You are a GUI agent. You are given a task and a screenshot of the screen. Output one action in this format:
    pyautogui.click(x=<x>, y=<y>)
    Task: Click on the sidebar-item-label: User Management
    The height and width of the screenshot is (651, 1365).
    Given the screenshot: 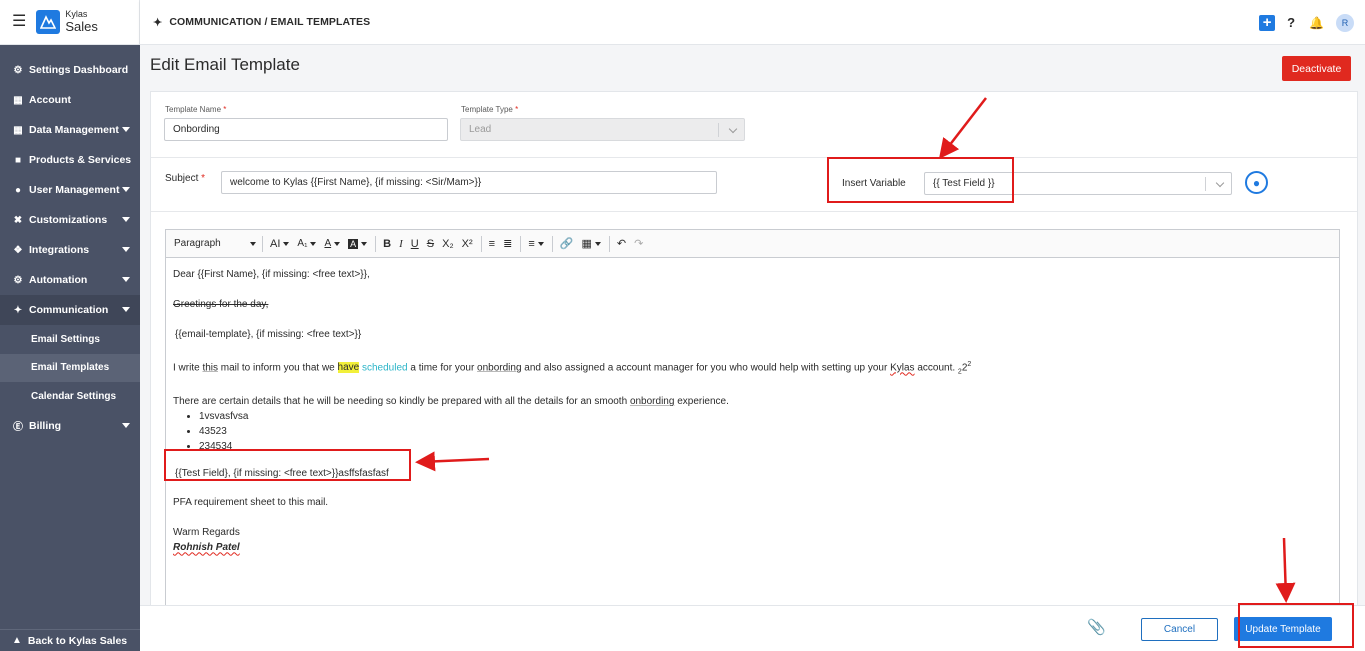 What is the action you would take?
    pyautogui.click(x=74, y=190)
    